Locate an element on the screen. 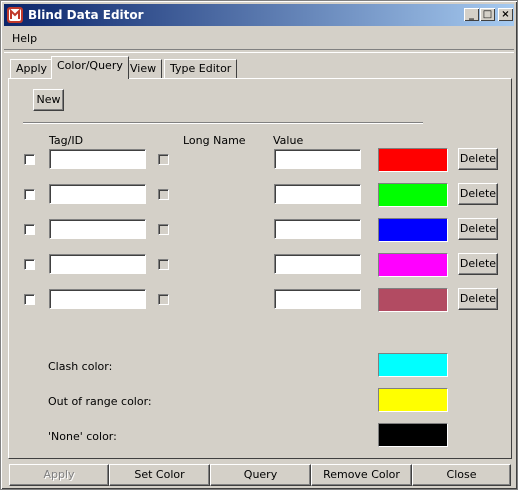 This screenshot has width=518, height=490. out-of-range-color-swatch is located at coordinates (413, 400).